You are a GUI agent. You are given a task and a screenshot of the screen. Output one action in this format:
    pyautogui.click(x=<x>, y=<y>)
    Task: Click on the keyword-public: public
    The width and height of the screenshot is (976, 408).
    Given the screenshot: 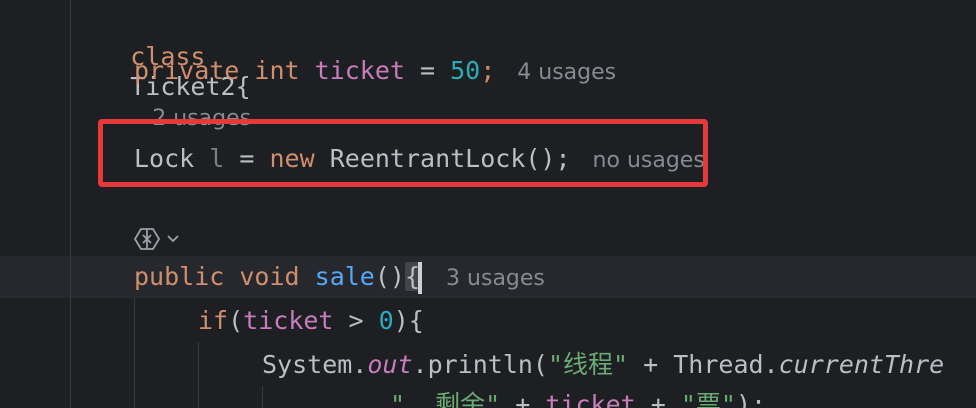 What is the action you would take?
    pyautogui.click(x=179, y=276)
    